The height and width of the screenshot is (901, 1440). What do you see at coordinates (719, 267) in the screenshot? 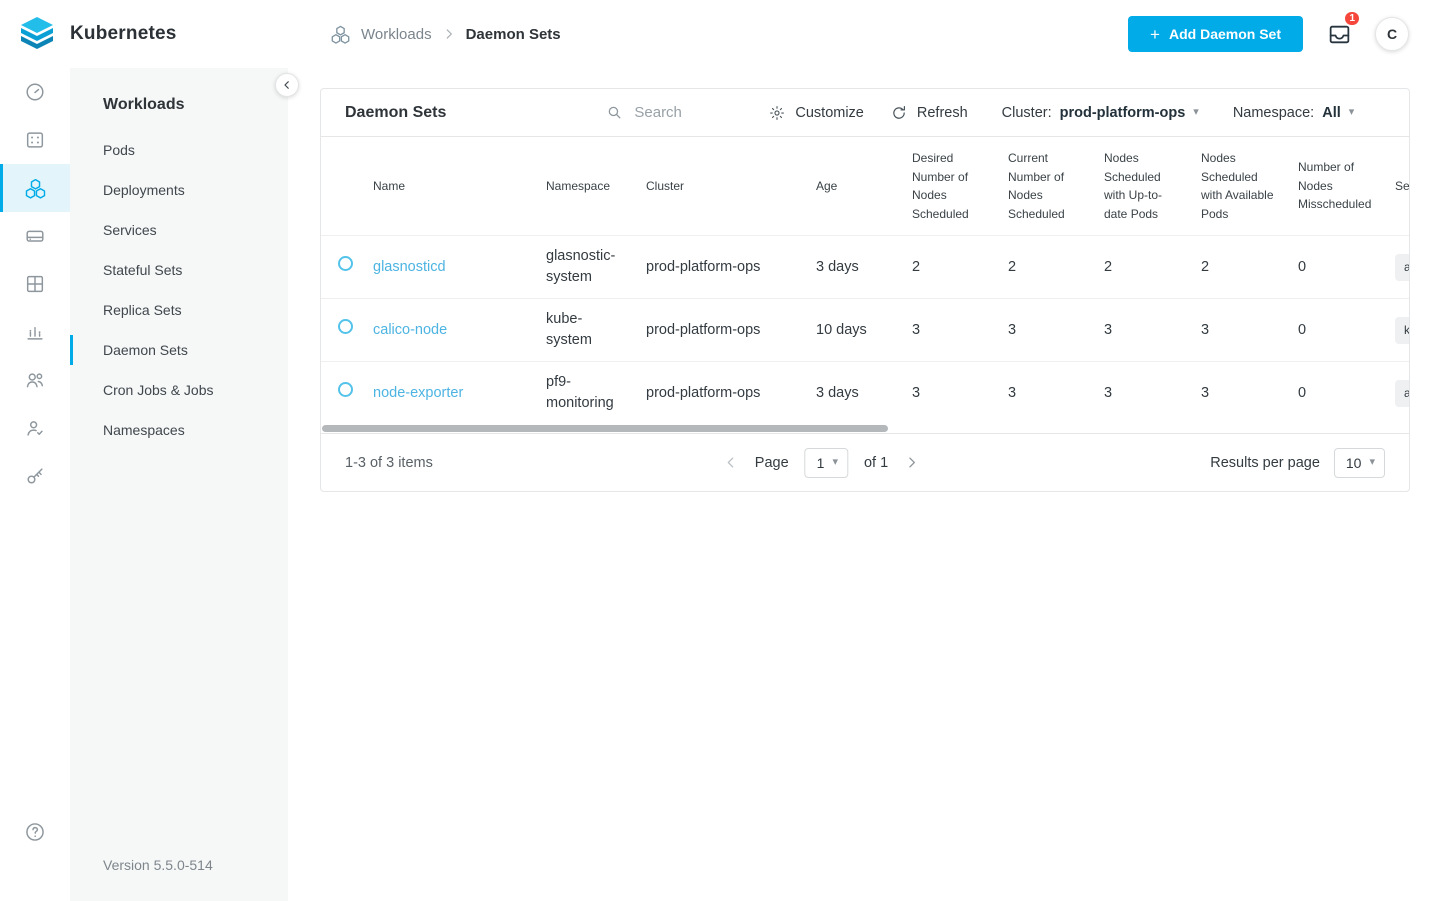
I see `cell-cluster: prod-platform-ops` at bounding box center [719, 267].